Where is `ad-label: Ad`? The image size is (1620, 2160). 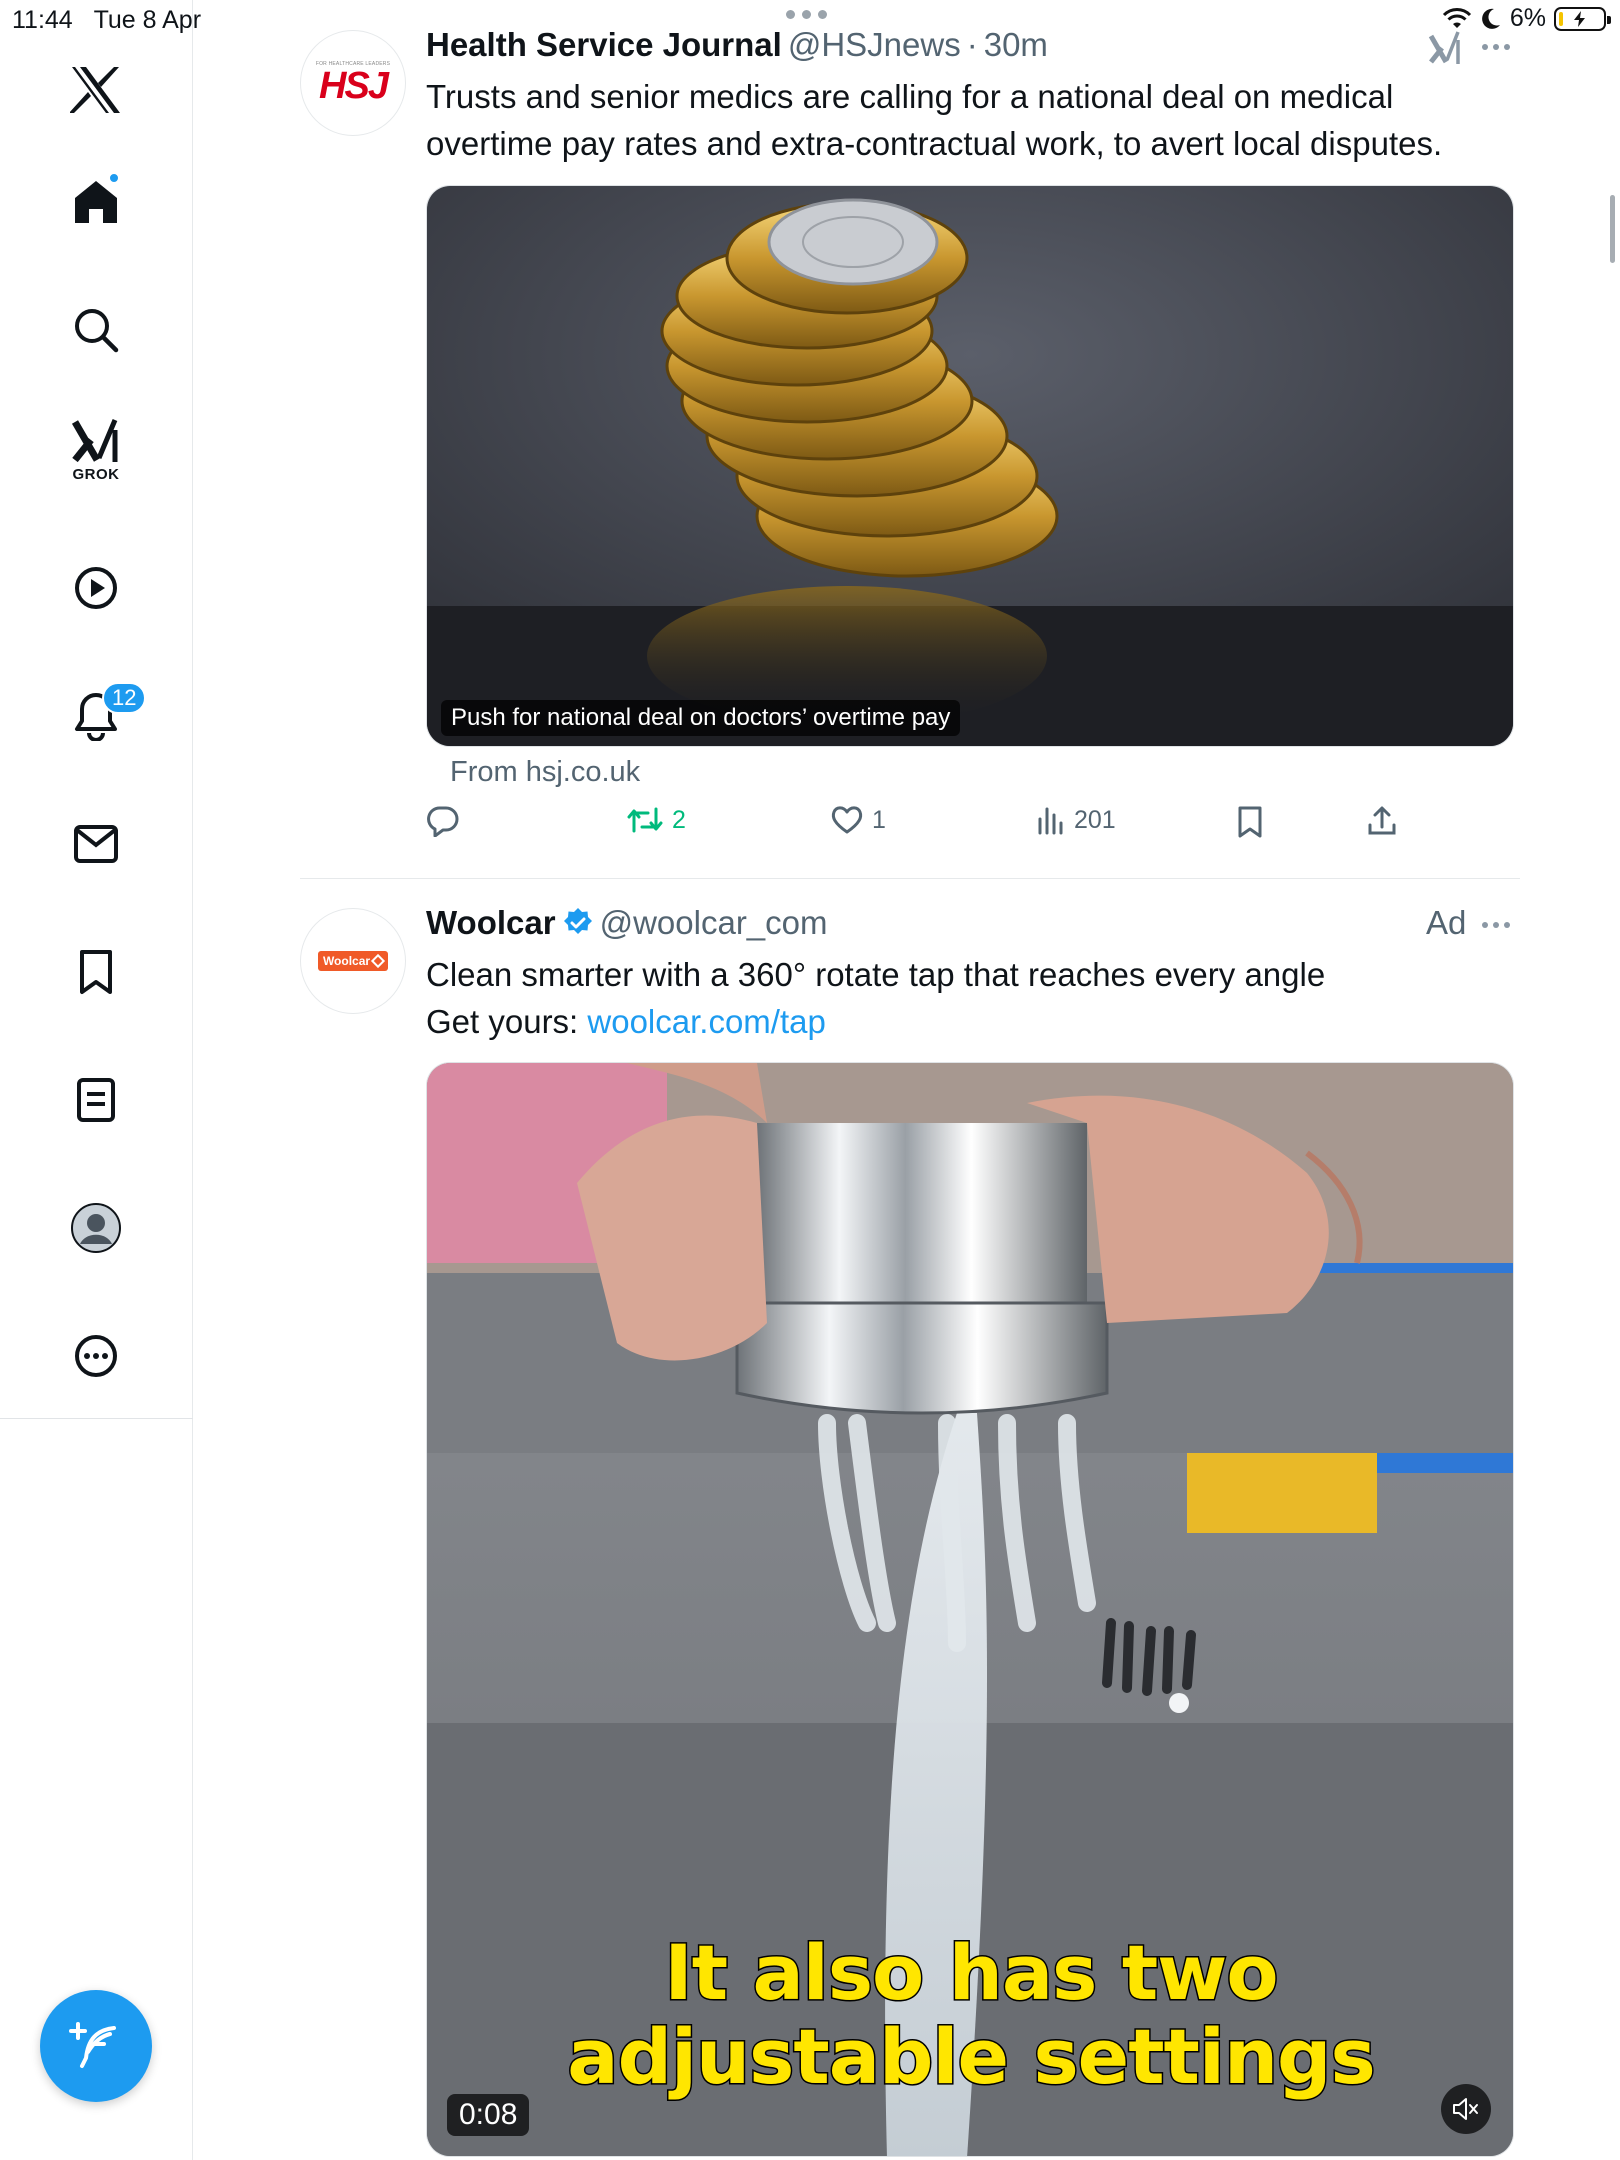
ad-label: Ad is located at coordinates (1446, 922).